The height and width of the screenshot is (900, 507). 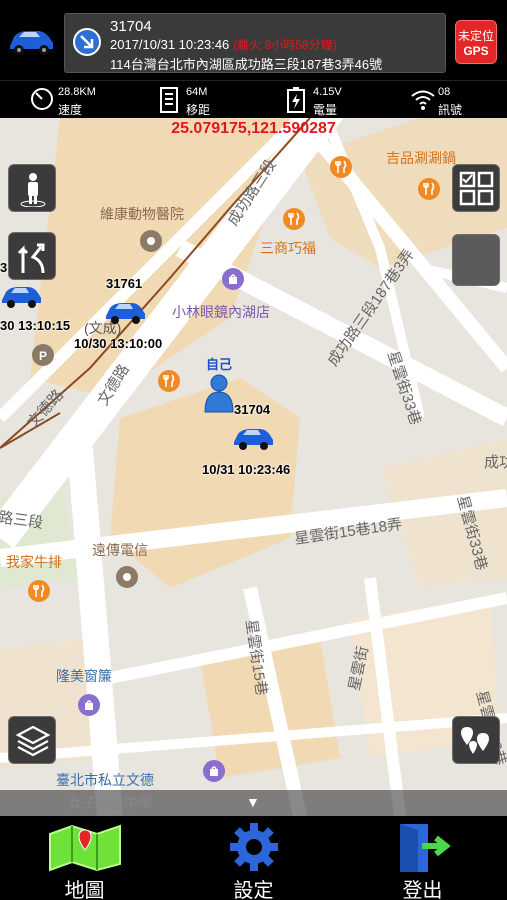 I want to click on voltage-label: 電量, so click(x=325, y=110).